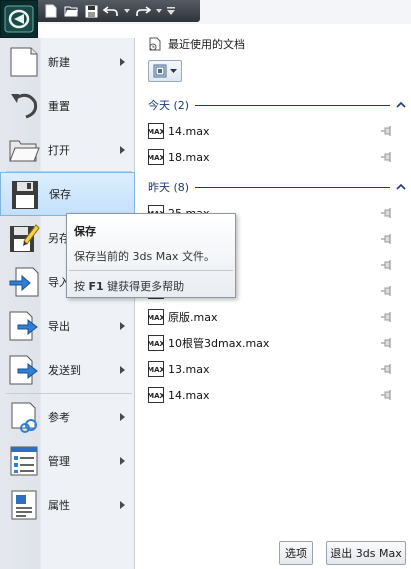 This screenshot has width=411, height=569. What do you see at coordinates (366, 553) in the screenshot?
I see `exit-button: 退出 3ds Max` at bounding box center [366, 553].